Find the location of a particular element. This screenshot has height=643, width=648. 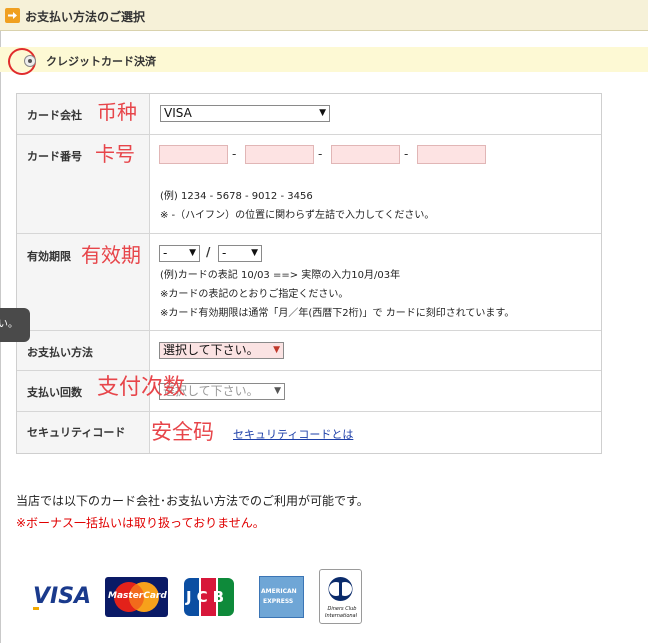

side-tab: い。 is located at coordinates (15, 325).